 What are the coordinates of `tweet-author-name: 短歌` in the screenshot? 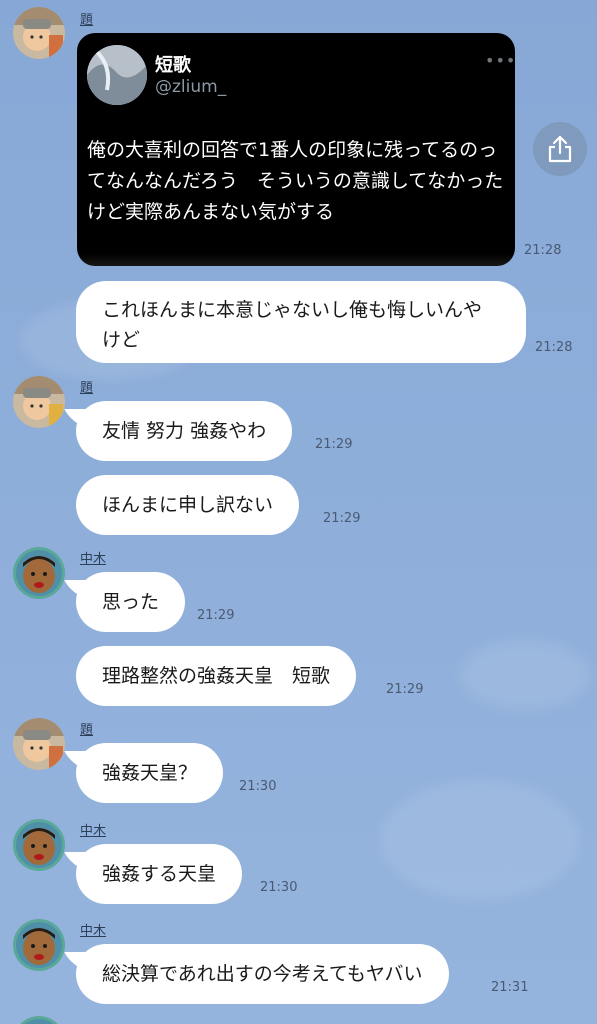 It's located at (173, 65).